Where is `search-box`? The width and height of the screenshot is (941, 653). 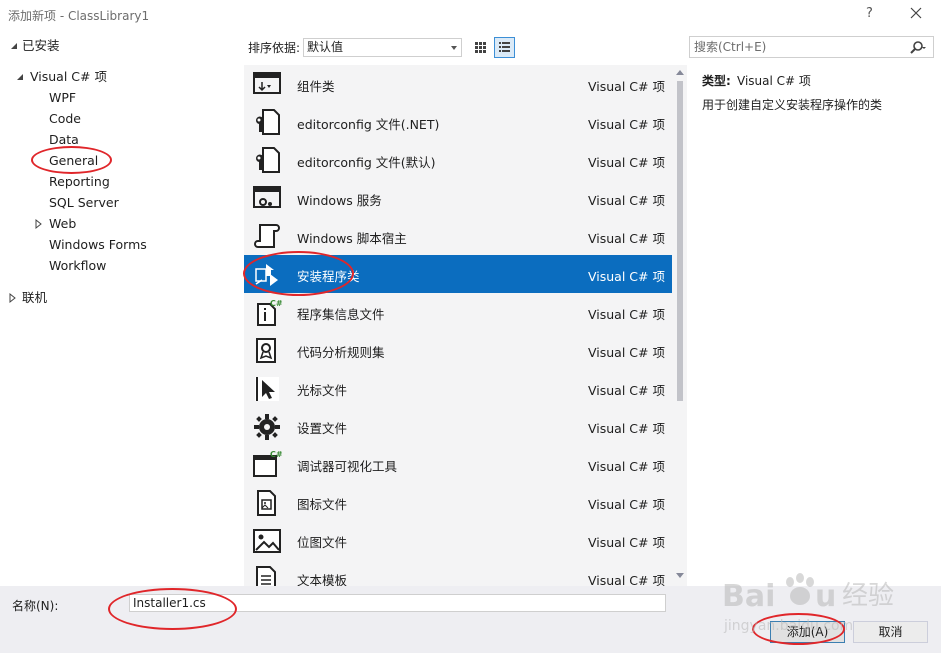 search-box is located at coordinates (811, 47).